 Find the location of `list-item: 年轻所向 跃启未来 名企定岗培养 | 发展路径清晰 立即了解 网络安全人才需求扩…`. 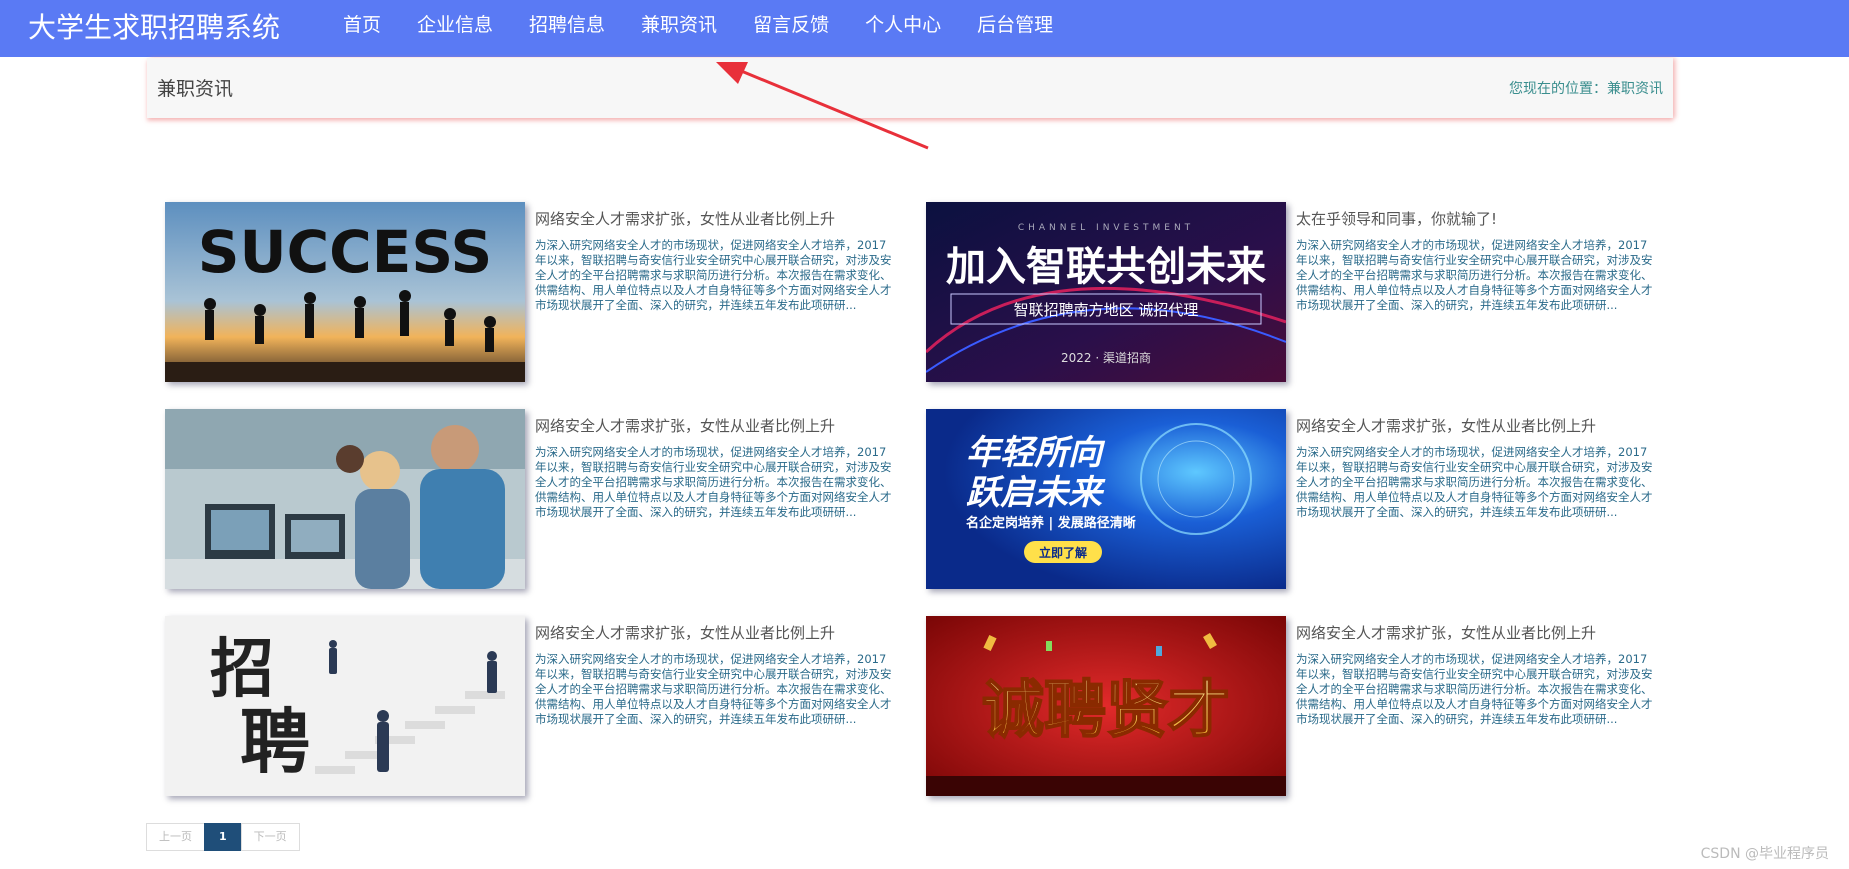

list-item: 年轻所向 跃启未来 名企定岗培养 | 发展路径清晰 立即了解 网络安全人才需求扩… is located at coordinates (1289, 499).